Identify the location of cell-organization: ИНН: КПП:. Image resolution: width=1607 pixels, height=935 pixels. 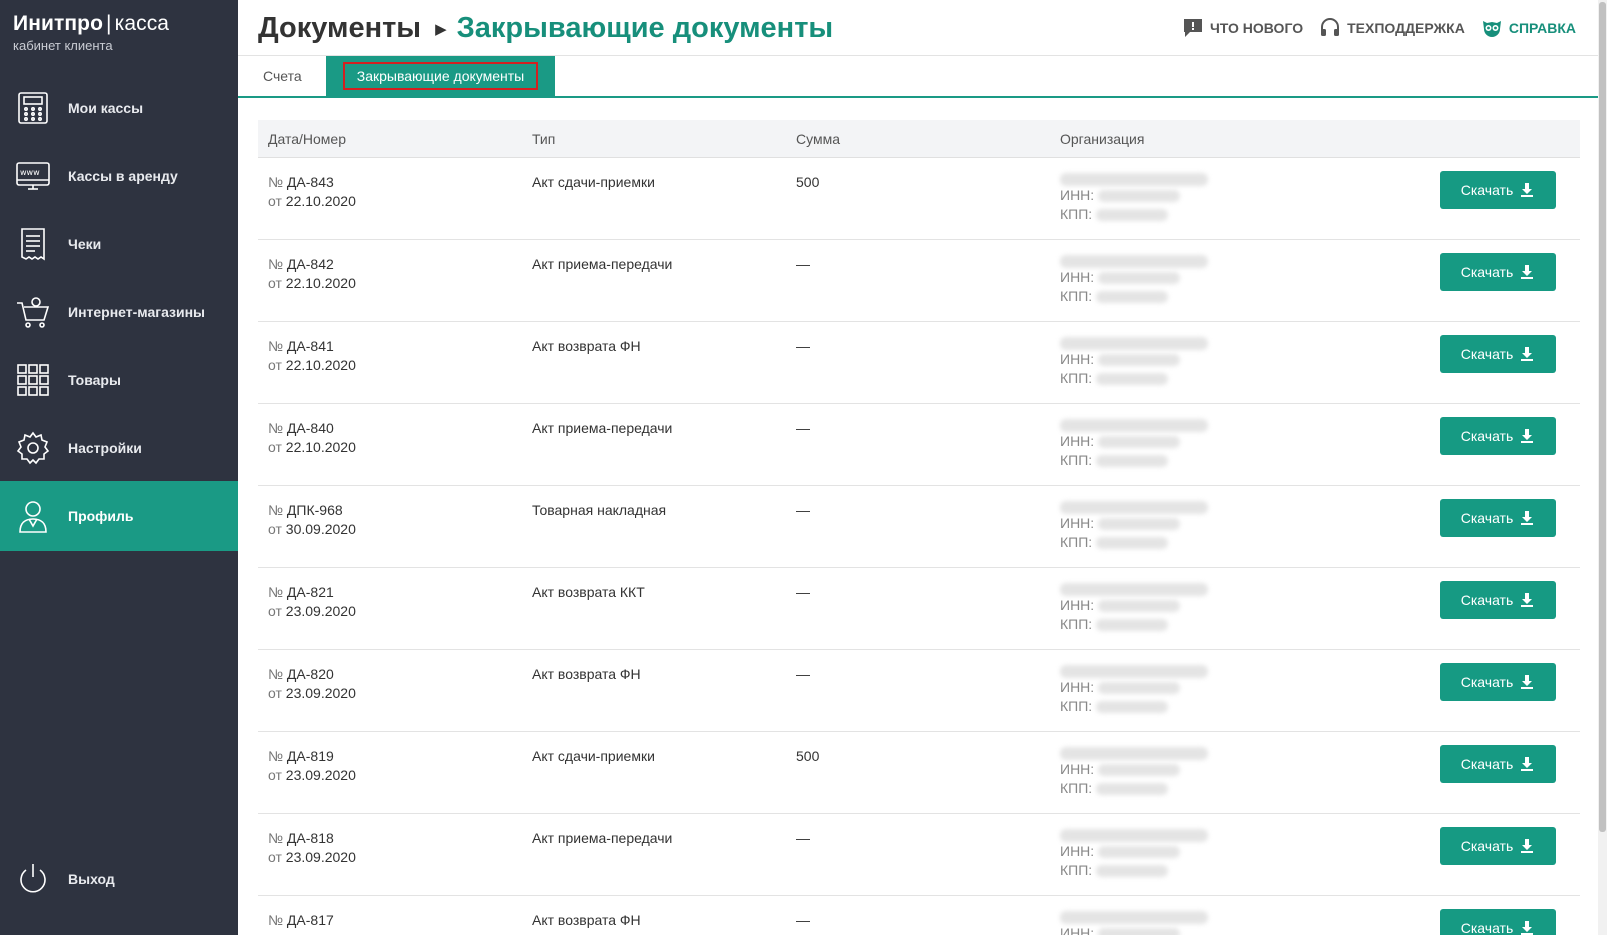
(1245, 362).